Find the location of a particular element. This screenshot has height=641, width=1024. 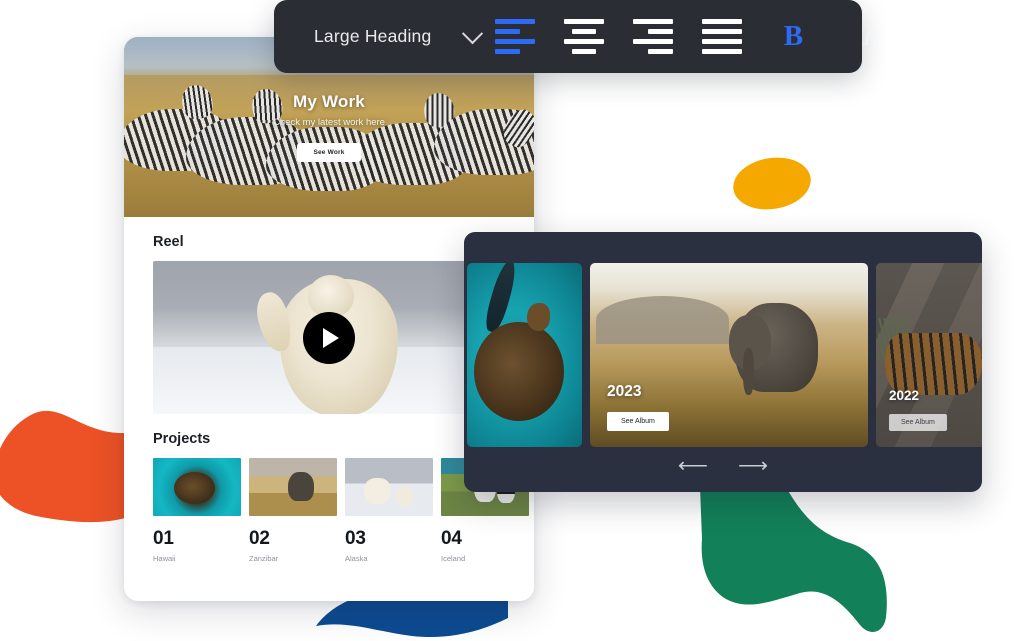

gallery-slide-year: 2022 is located at coordinates (904, 395).